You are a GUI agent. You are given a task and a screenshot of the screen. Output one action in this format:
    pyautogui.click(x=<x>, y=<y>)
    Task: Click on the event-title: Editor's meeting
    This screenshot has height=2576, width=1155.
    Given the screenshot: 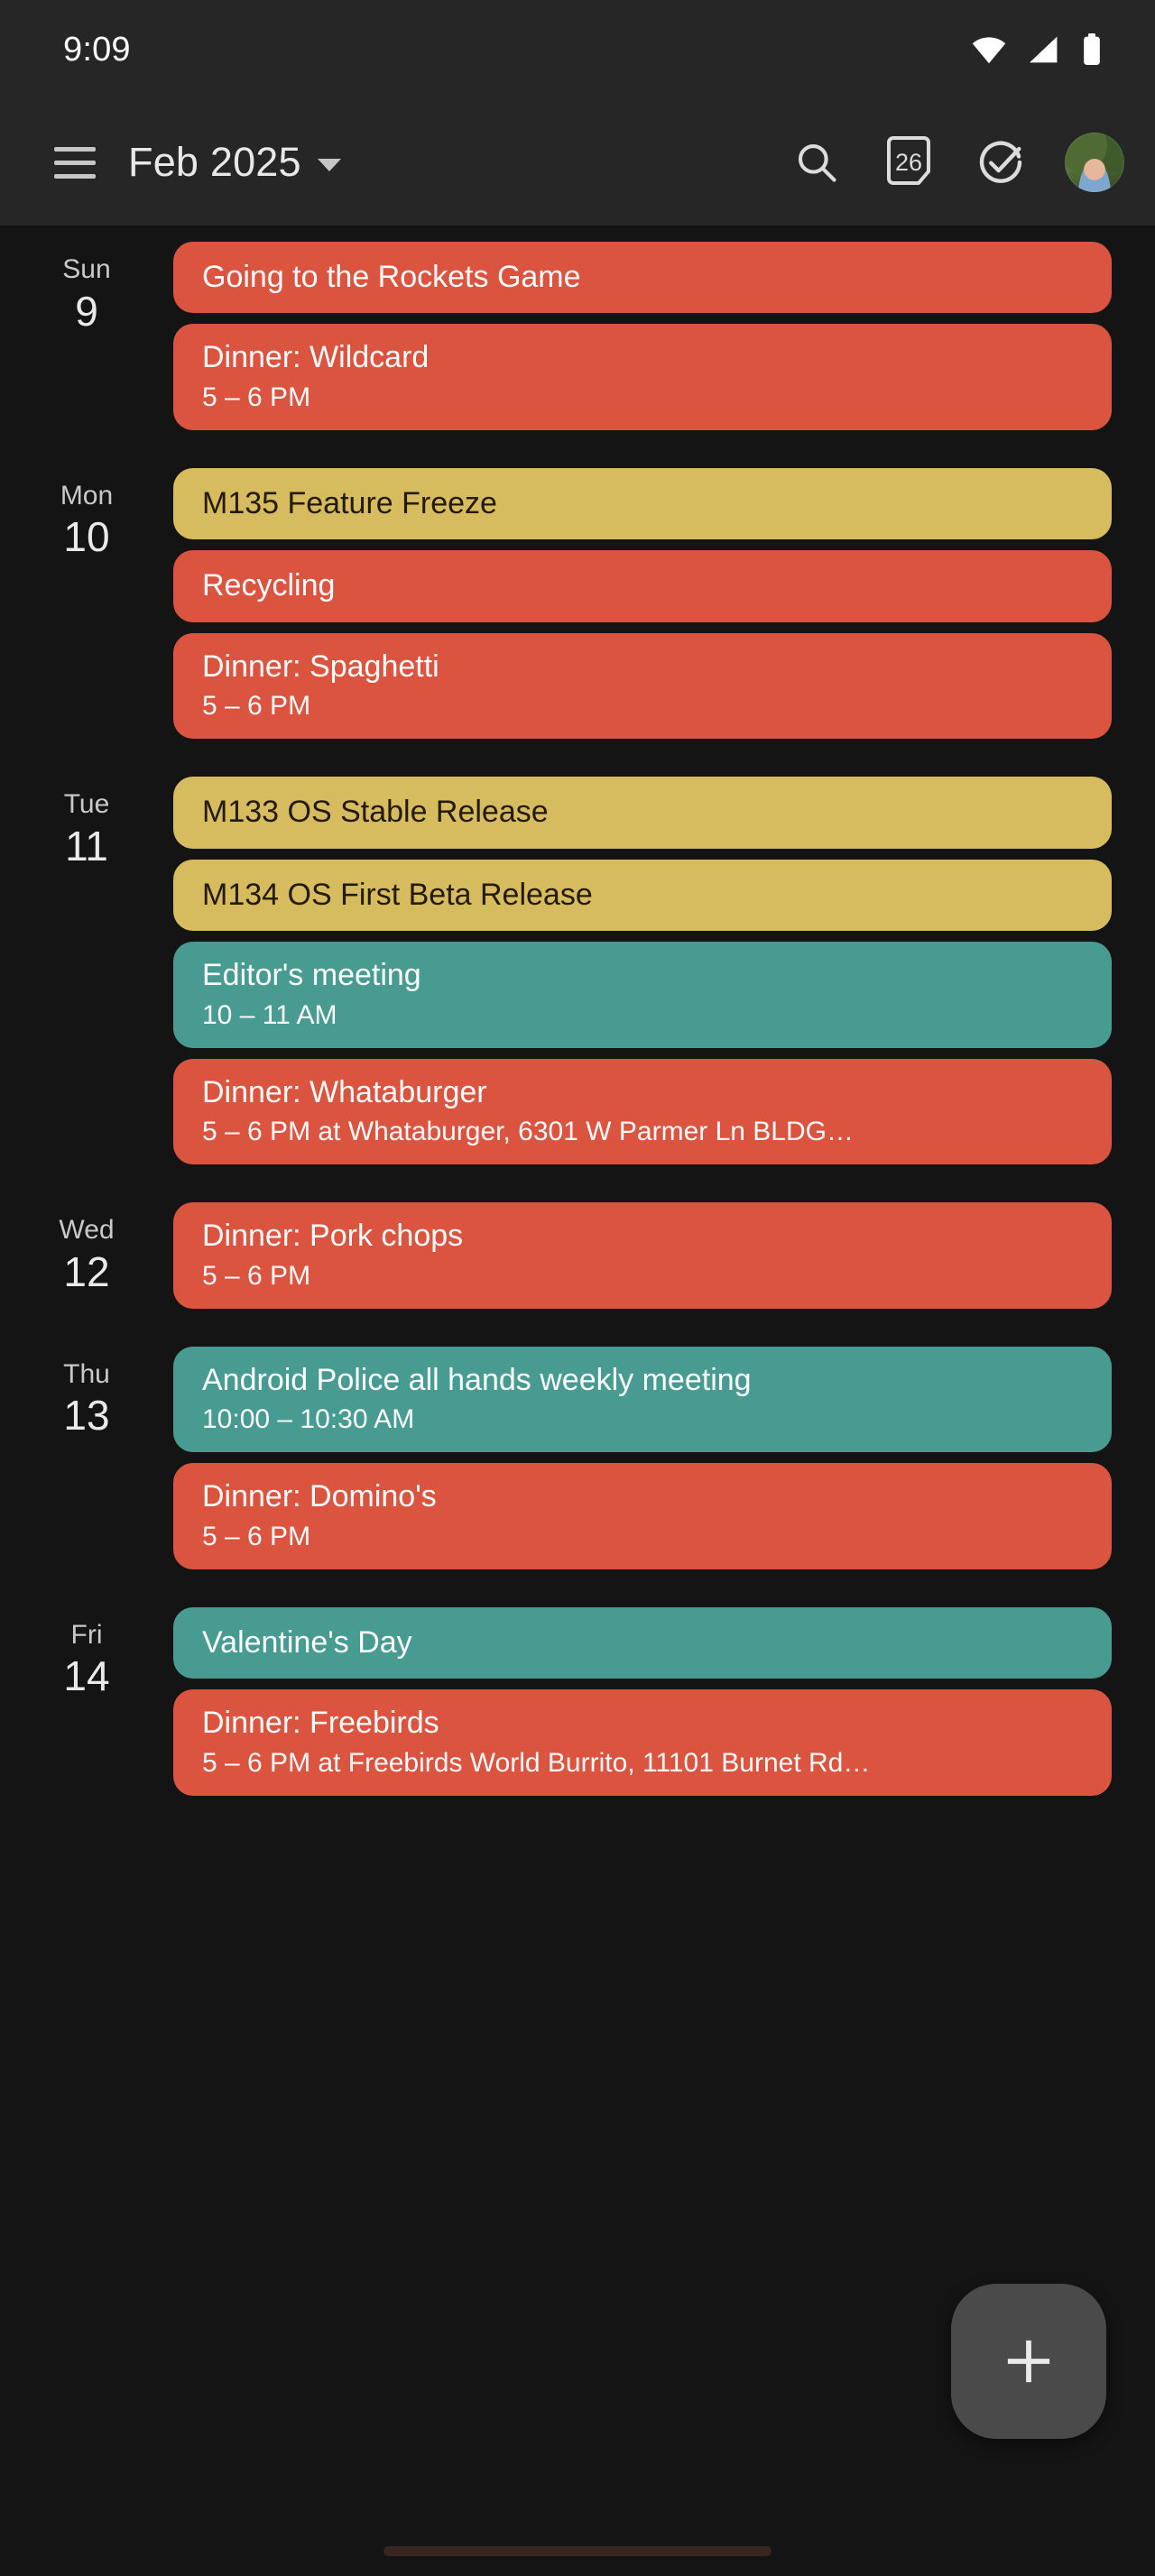 What is the action you would take?
    pyautogui.click(x=311, y=976)
    